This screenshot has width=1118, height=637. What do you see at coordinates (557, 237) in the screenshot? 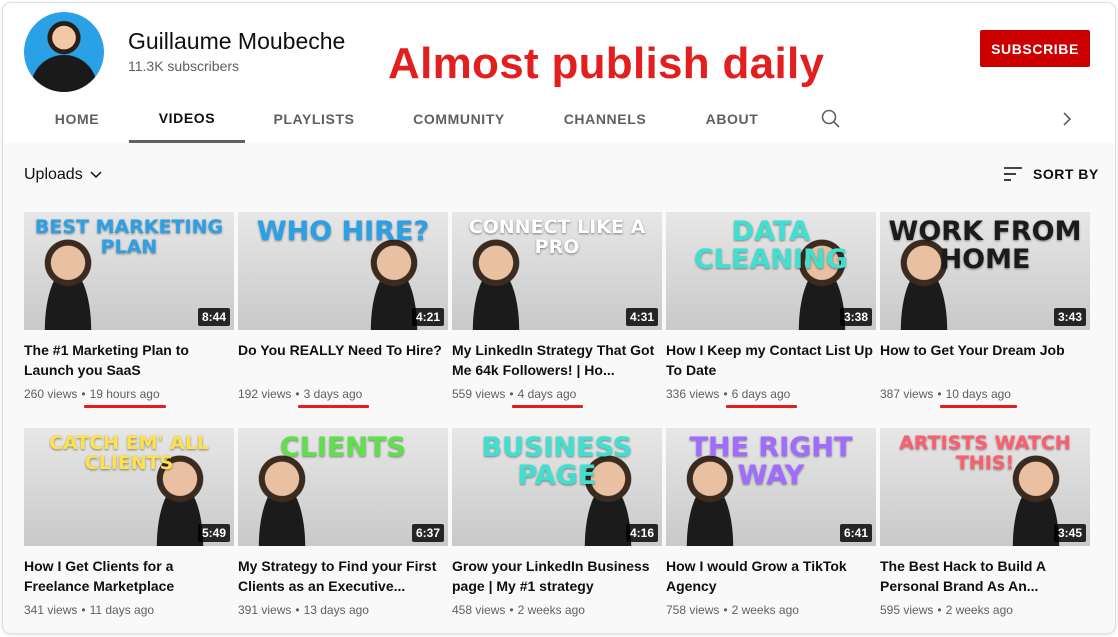
I see `thumbnail-text: CONNECT LIKE A PRO` at bounding box center [557, 237].